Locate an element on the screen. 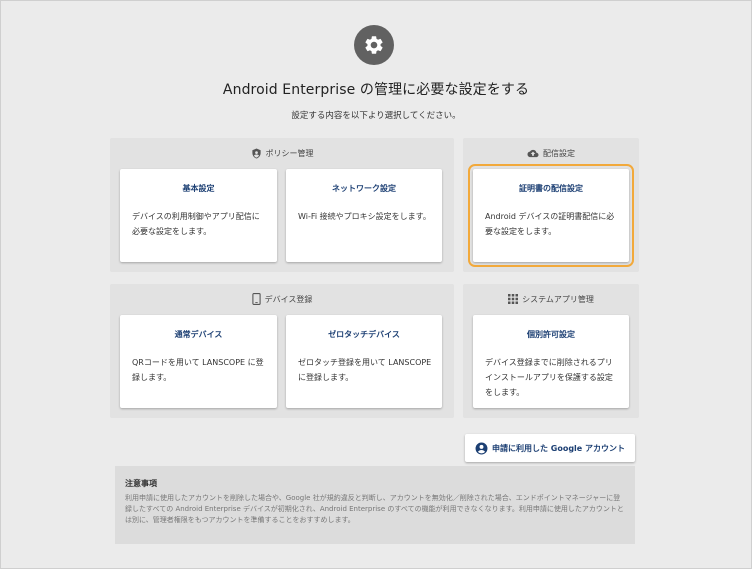  policy-group-label: ポリシー管理 is located at coordinates (289, 153).